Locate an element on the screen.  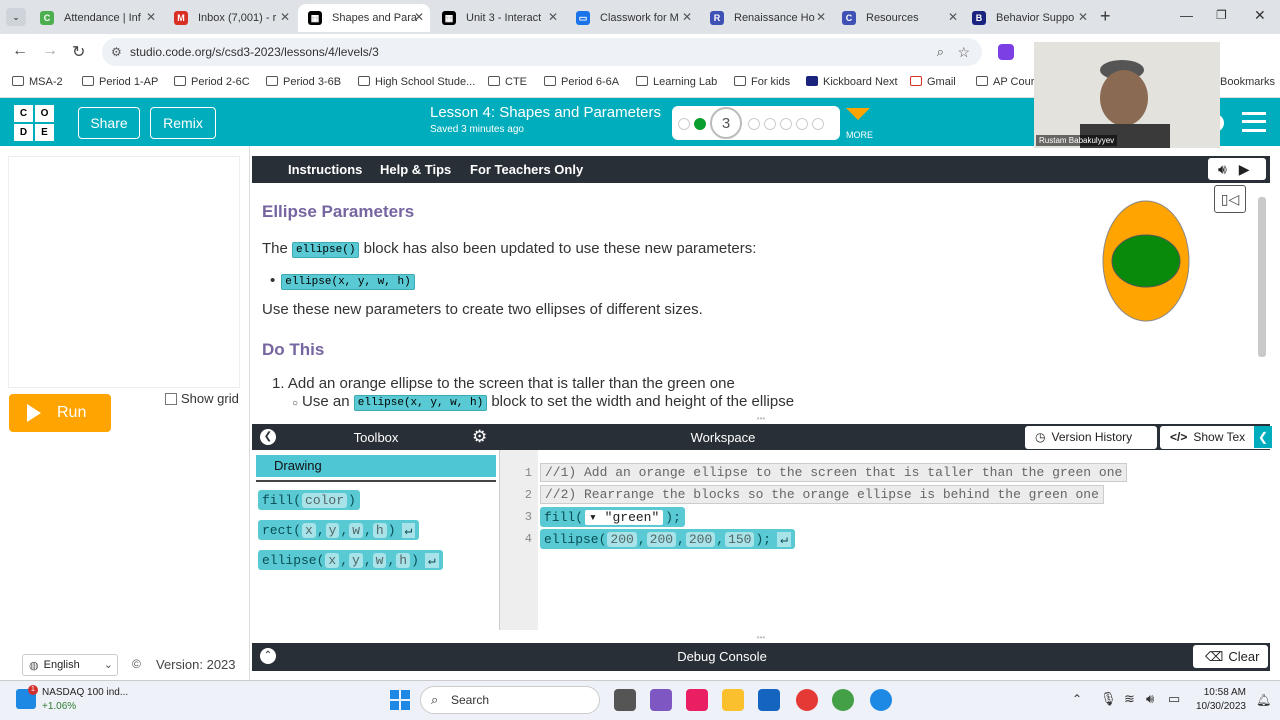
speaker-icon: 🔊︎ is located at coordinates (1222, 169).